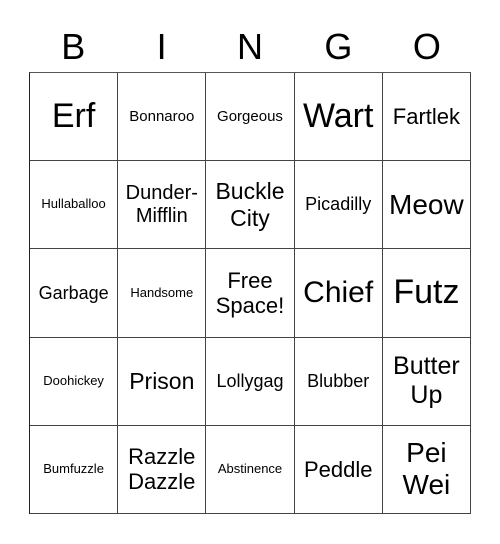  Describe the element at coordinates (426, 46) in the screenshot. I see `header-letter-o: O` at that location.